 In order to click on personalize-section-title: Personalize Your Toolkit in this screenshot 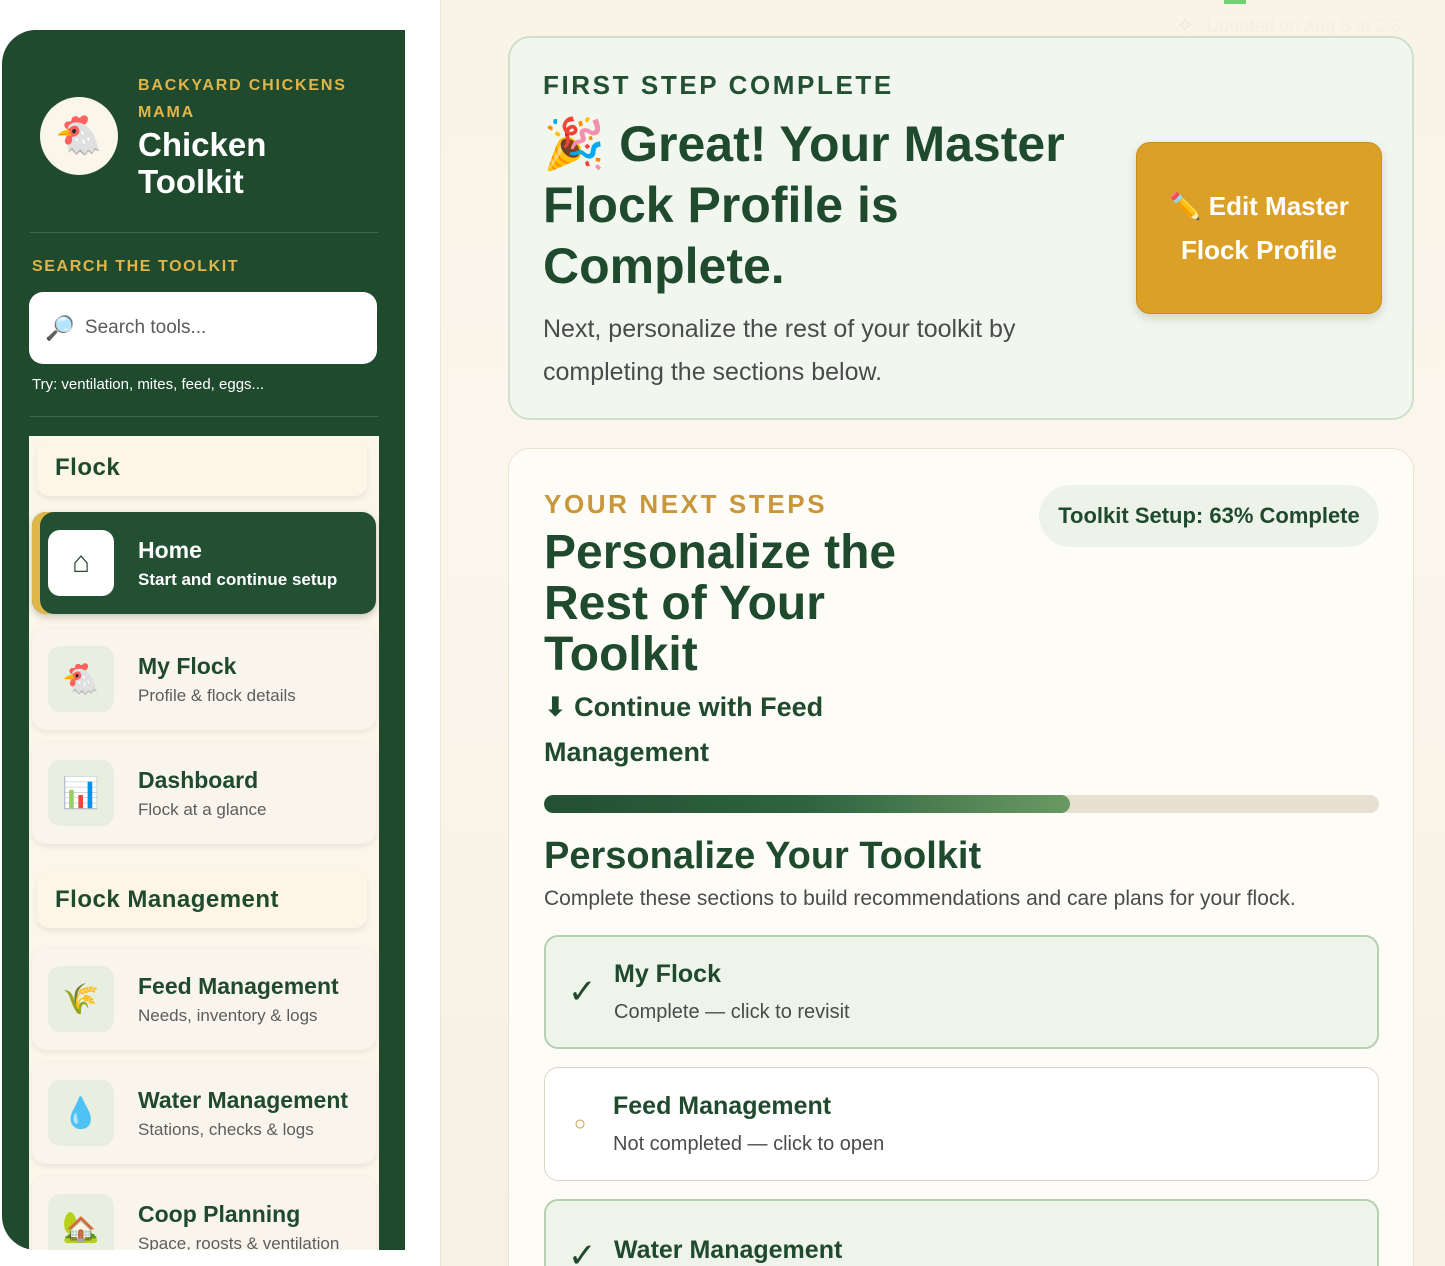, I will do `click(763, 856)`.